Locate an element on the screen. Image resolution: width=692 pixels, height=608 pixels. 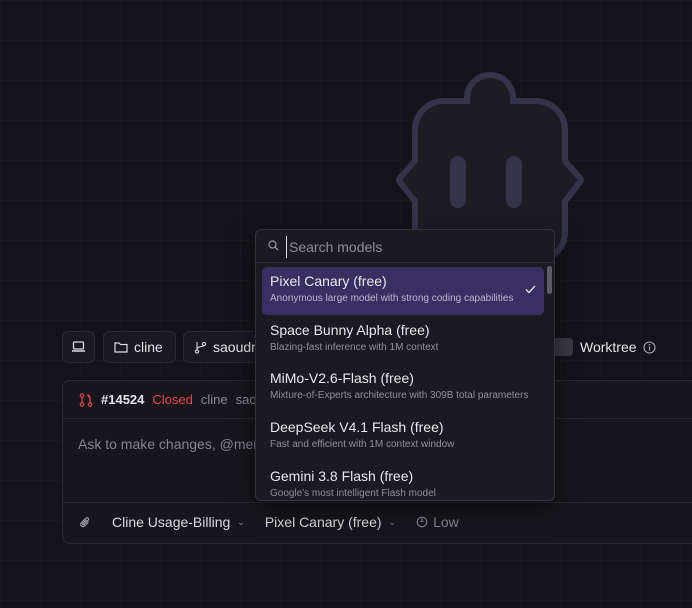
info-icon is located at coordinates (649, 347).